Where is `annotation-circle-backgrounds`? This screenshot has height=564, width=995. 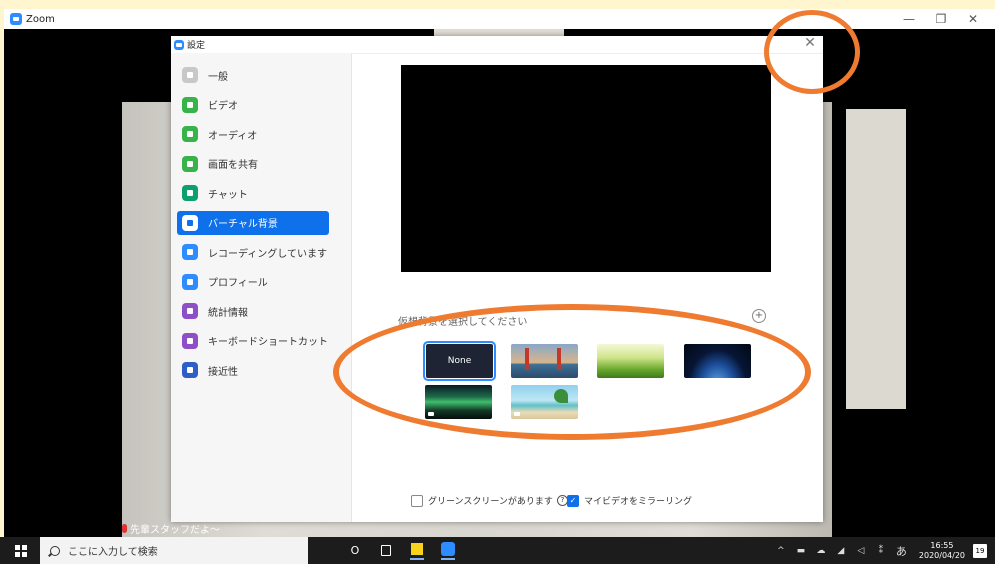
annotation-circle-backgrounds is located at coordinates (572, 372).